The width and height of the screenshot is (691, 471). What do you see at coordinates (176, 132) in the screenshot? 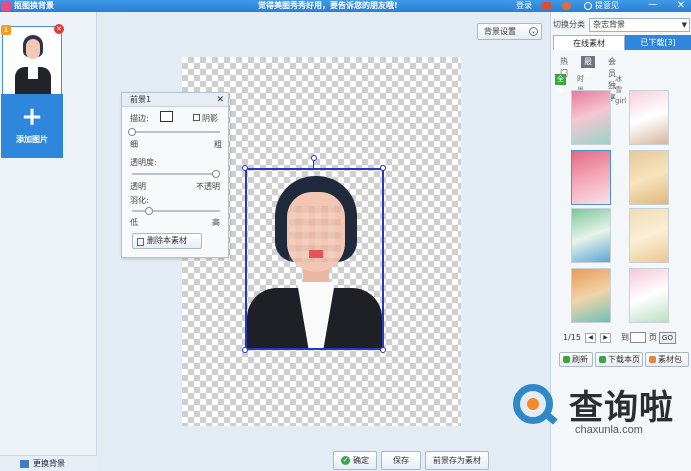
I see `border-slider` at bounding box center [176, 132].